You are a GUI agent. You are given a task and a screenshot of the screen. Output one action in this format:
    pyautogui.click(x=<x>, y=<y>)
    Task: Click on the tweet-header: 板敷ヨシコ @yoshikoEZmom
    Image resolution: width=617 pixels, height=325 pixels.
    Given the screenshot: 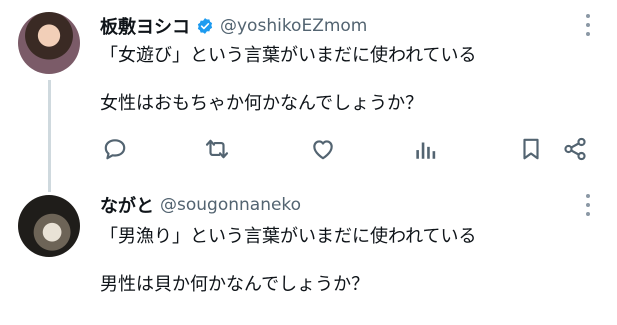 What is the action you would take?
    pyautogui.click(x=233, y=26)
    